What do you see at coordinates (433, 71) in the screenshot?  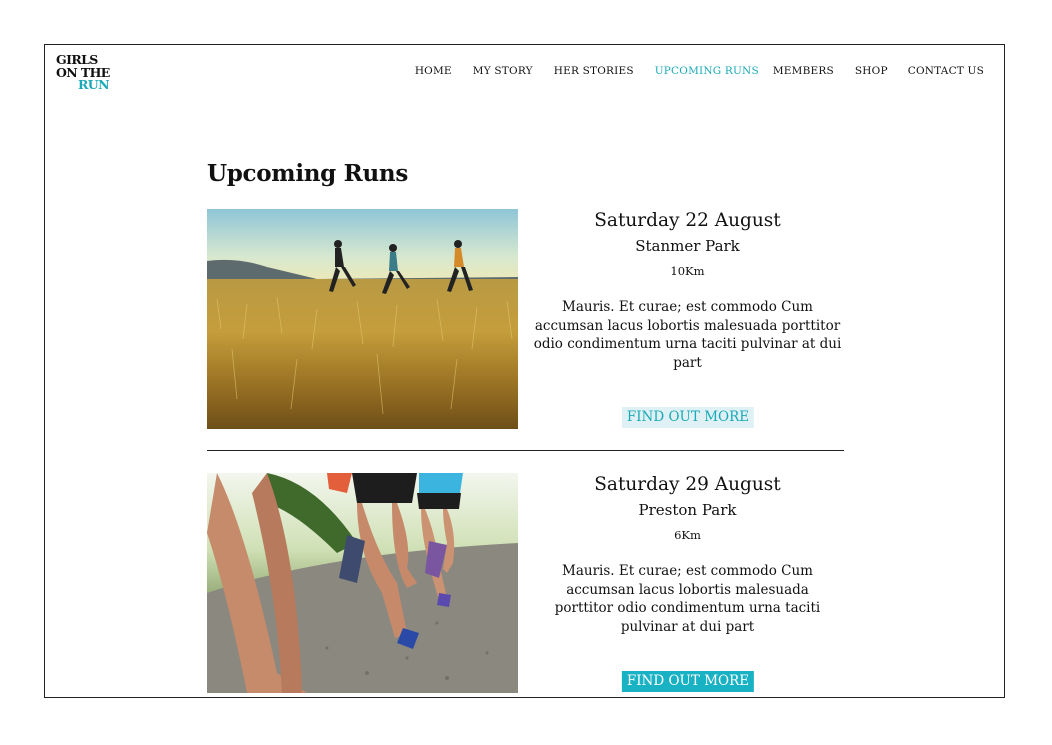 I see `nav-home: HOME` at bounding box center [433, 71].